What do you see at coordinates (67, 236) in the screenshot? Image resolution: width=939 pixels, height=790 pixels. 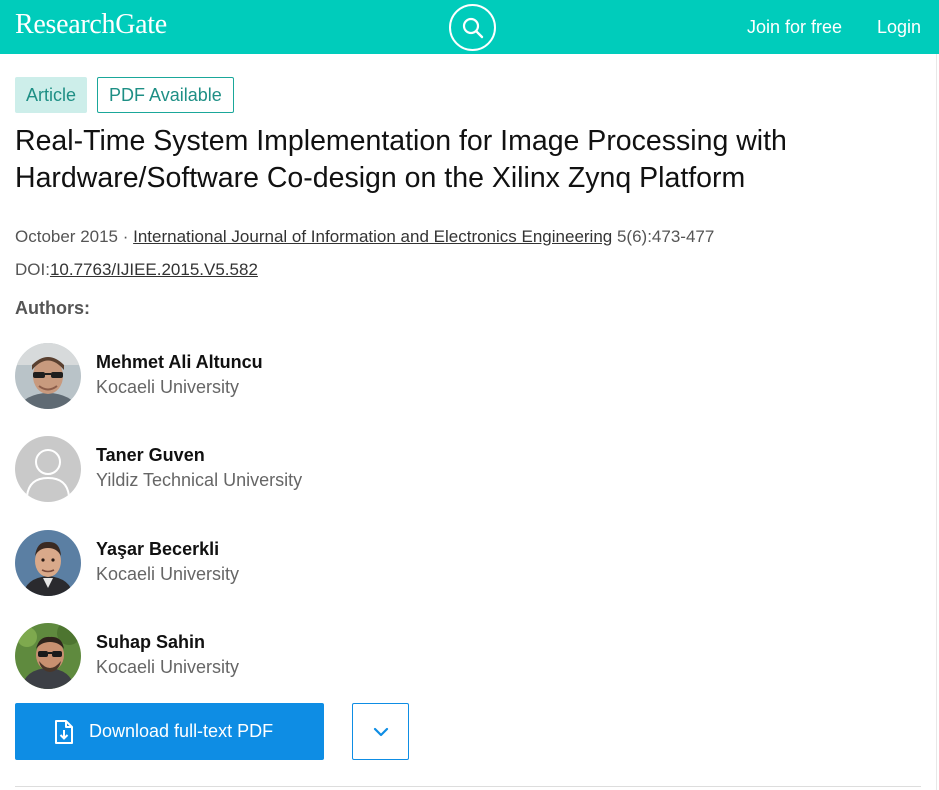 I see `publication-date: October 2015` at bounding box center [67, 236].